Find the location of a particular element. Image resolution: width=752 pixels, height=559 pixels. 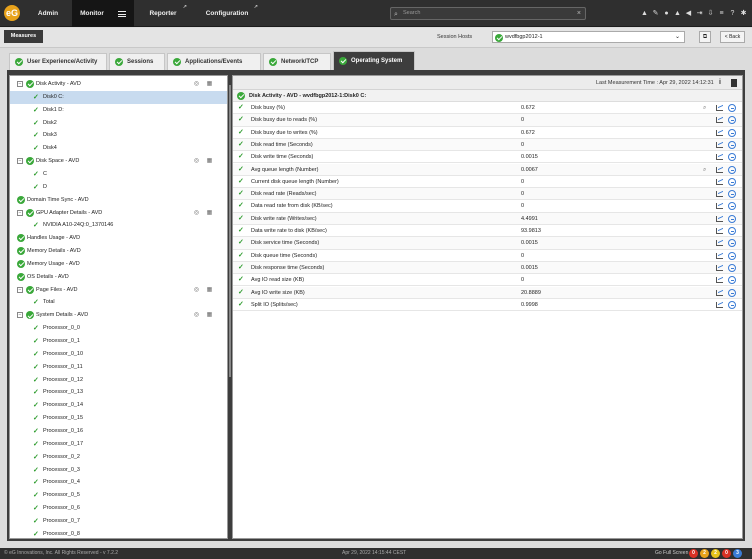

tree-item: ✓ Processor_0_15 is located at coordinates (118, 418).